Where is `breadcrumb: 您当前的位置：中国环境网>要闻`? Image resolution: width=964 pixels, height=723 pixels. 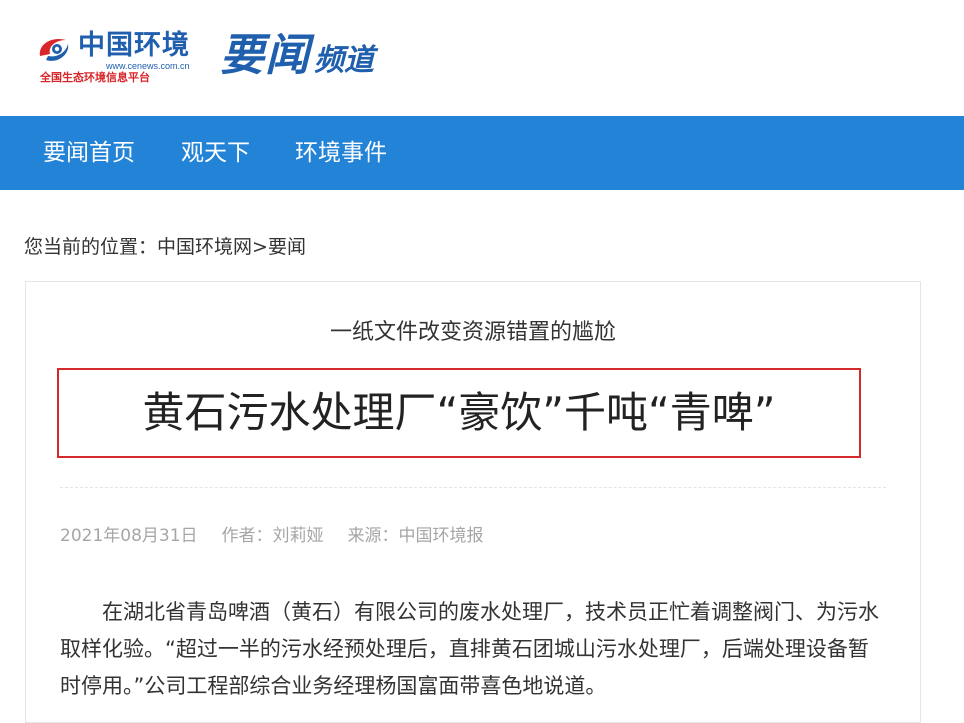 breadcrumb: 您当前的位置：中国环境网>要闻 is located at coordinates (165, 247).